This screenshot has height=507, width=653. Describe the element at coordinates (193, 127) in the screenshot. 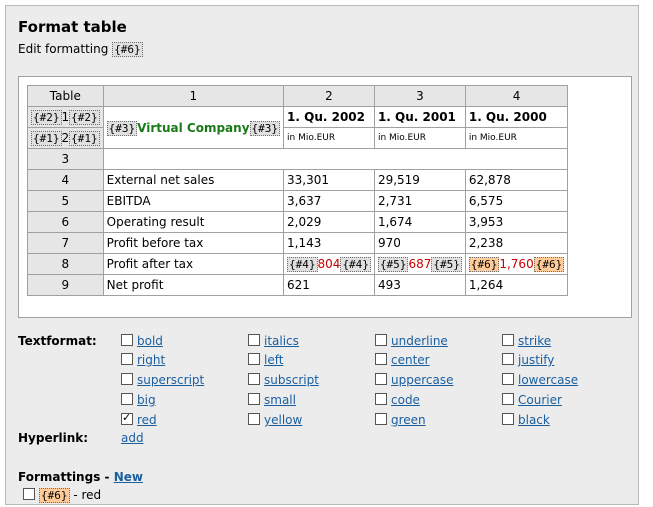

I see `table-cell: {#3} Virtual Company {#3}` at that location.